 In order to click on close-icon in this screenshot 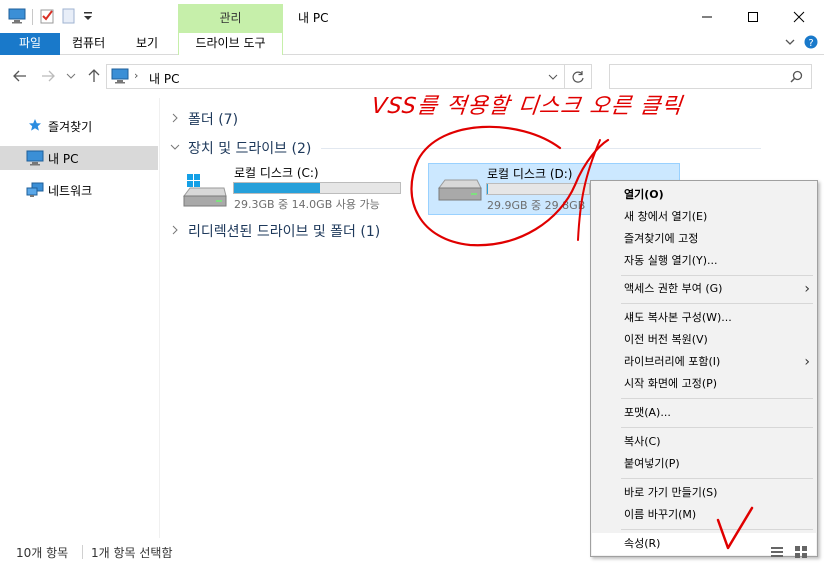, I will do `click(799, 17)`.